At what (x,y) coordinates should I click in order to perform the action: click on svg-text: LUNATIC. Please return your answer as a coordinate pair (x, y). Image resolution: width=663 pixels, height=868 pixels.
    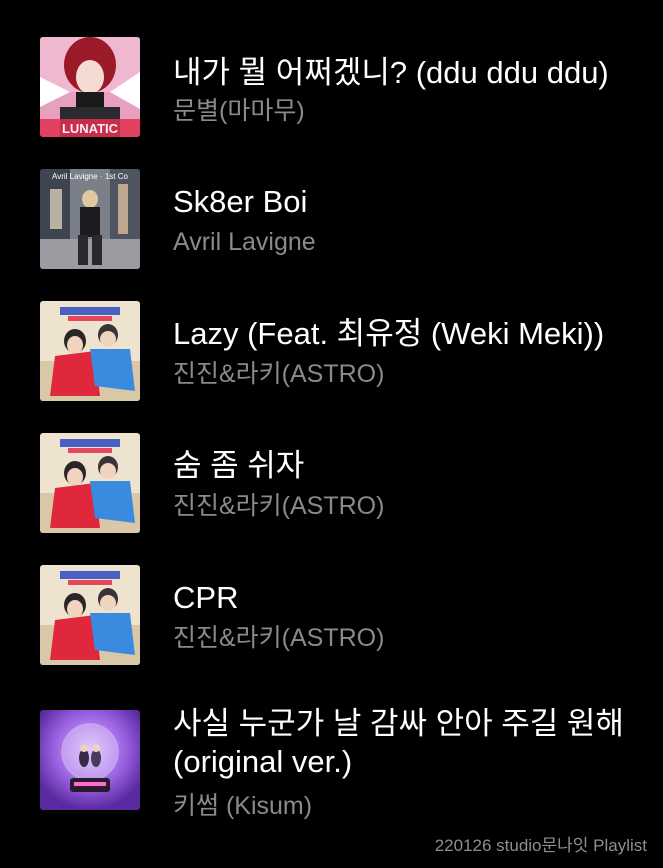
    Looking at the image, I should click on (90, 128).